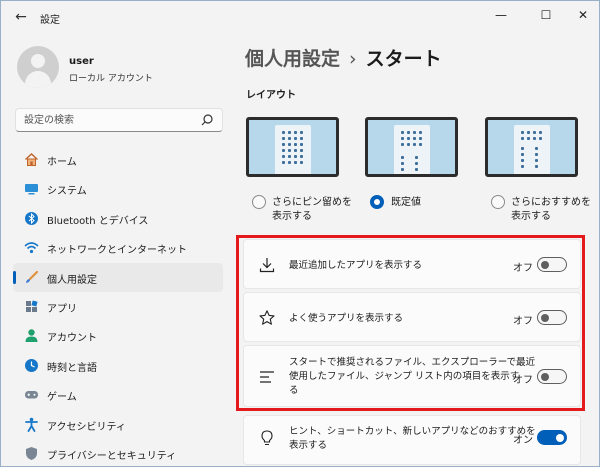 This screenshot has height=467, width=600. I want to click on toggle-state-text: オン, so click(523, 440).